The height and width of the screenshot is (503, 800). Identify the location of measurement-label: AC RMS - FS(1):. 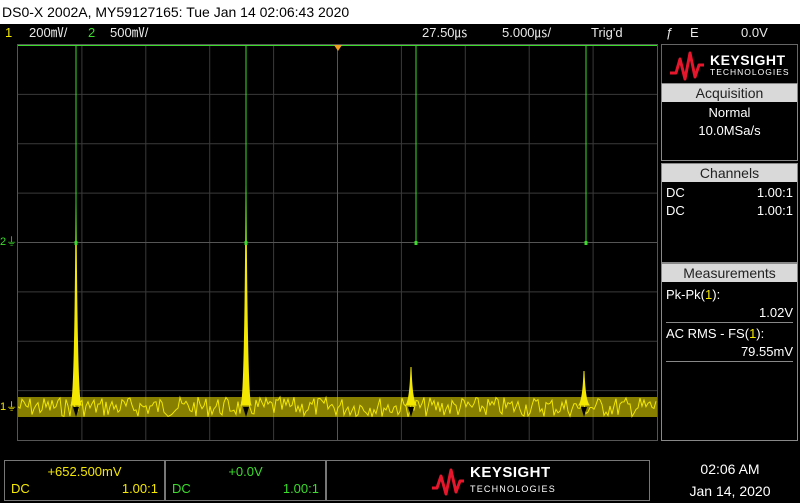
(729, 334).